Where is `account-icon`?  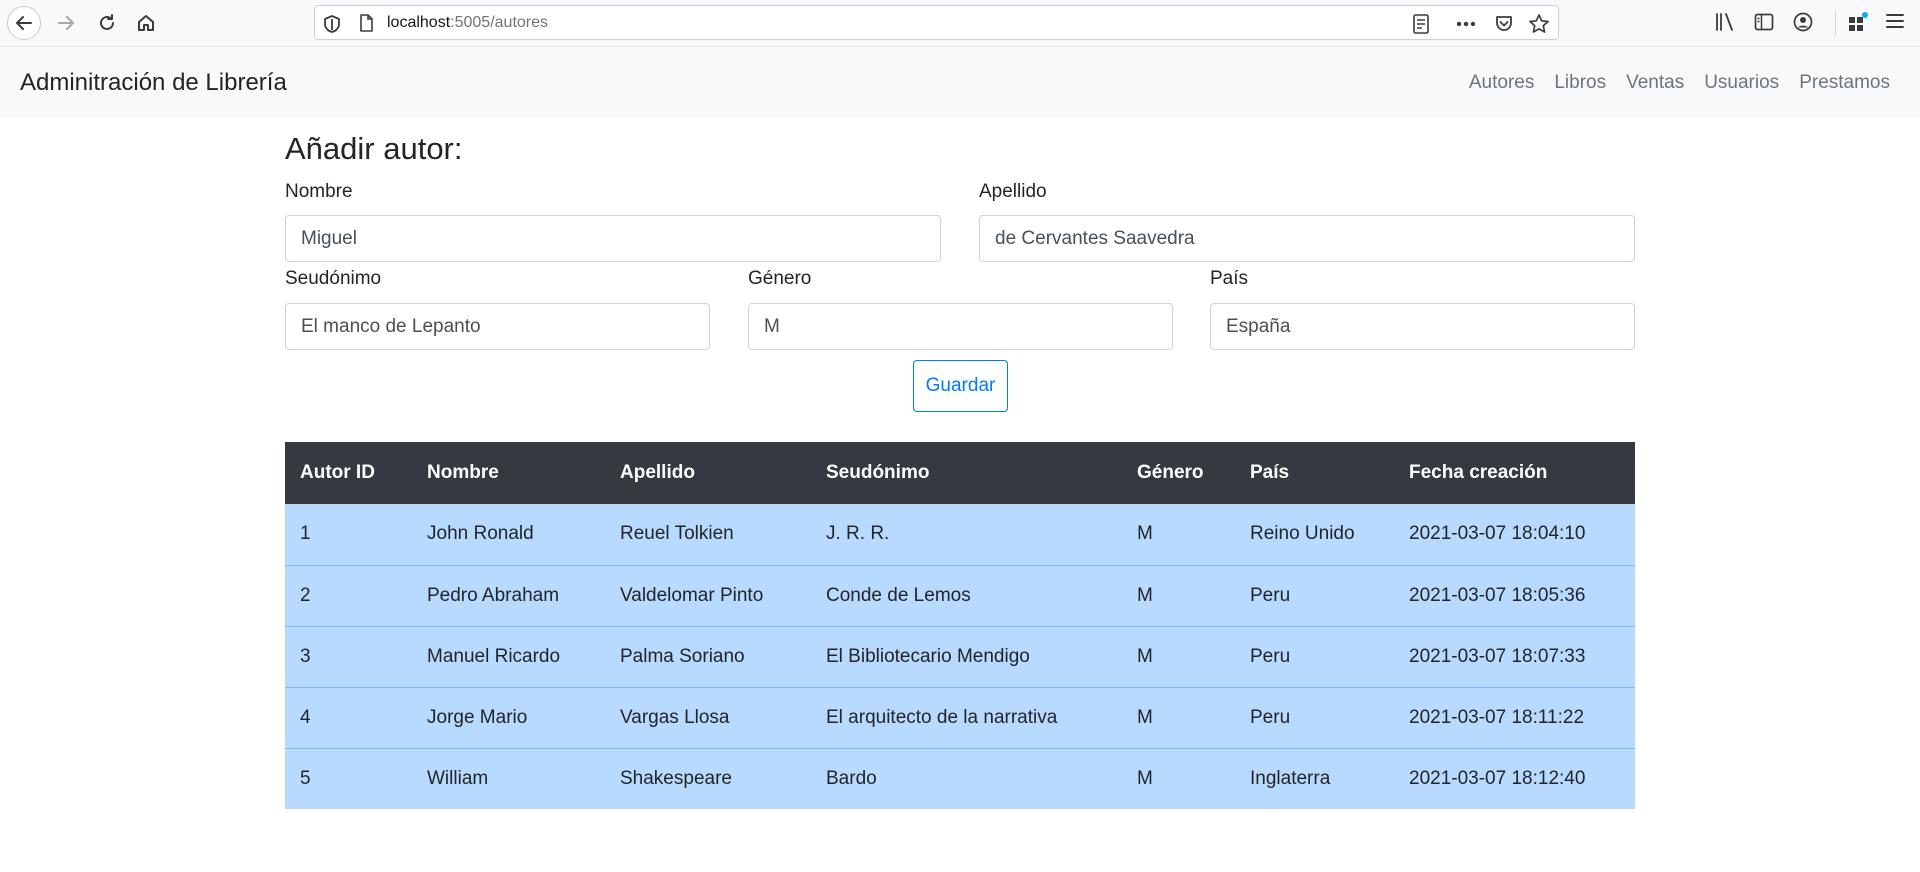 account-icon is located at coordinates (1803, 22).